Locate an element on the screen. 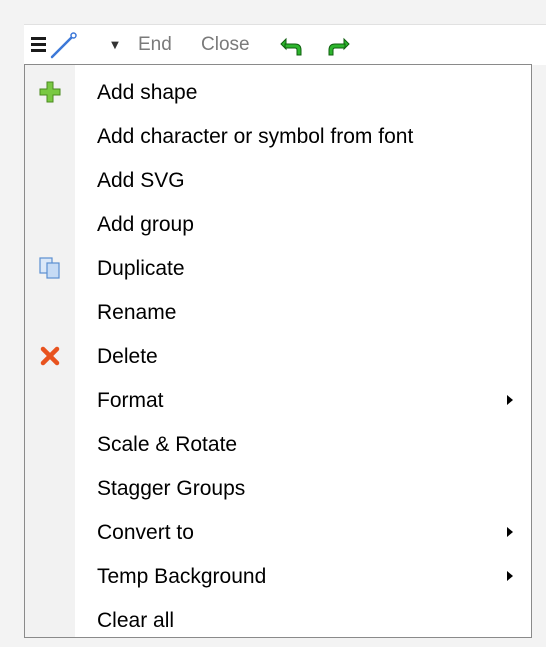  menu-item-label: Clear all is located at coordinates (136, 620).